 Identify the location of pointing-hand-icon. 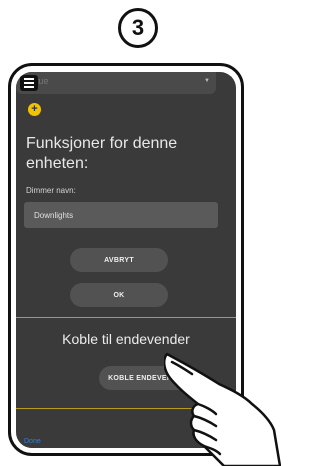
(222, 409).